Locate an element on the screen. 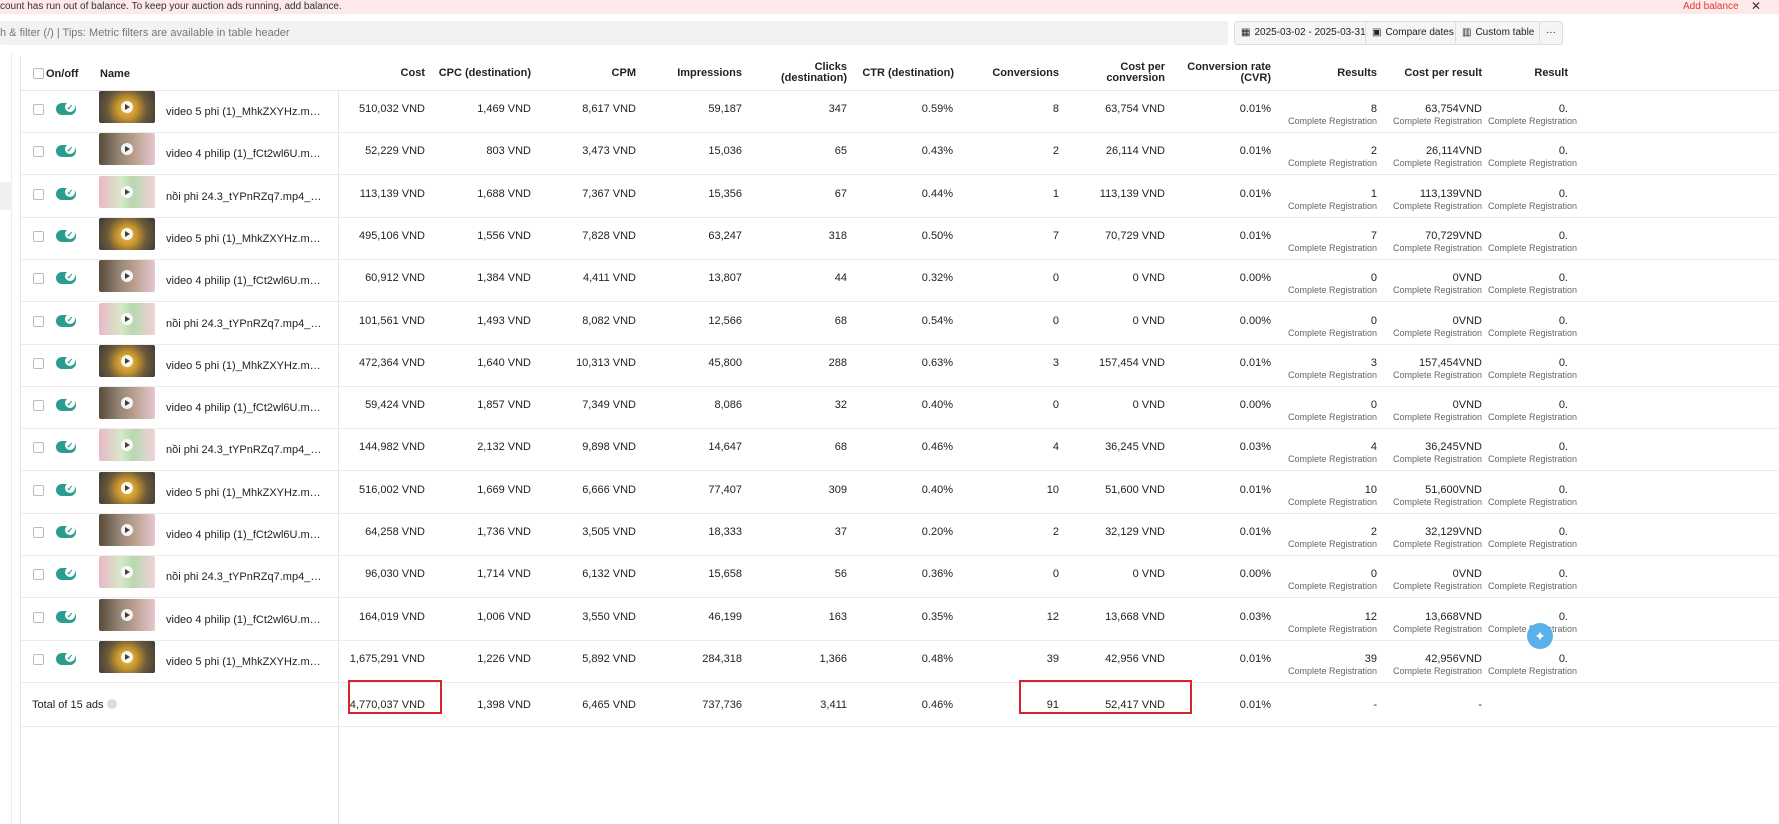 The width and height of the screenshot is (1779, 824). header-cpc: CPC (destination) is located at coordinates (478, 73).